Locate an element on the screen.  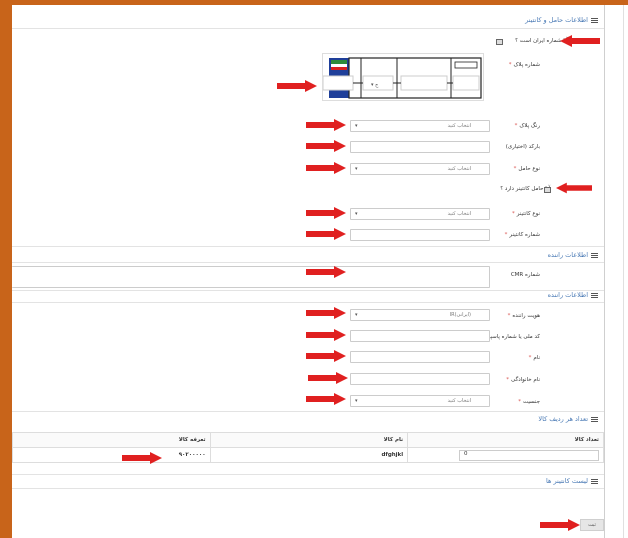
carrier-type-label: نوع حامل* is located at coordinates (526, 169).